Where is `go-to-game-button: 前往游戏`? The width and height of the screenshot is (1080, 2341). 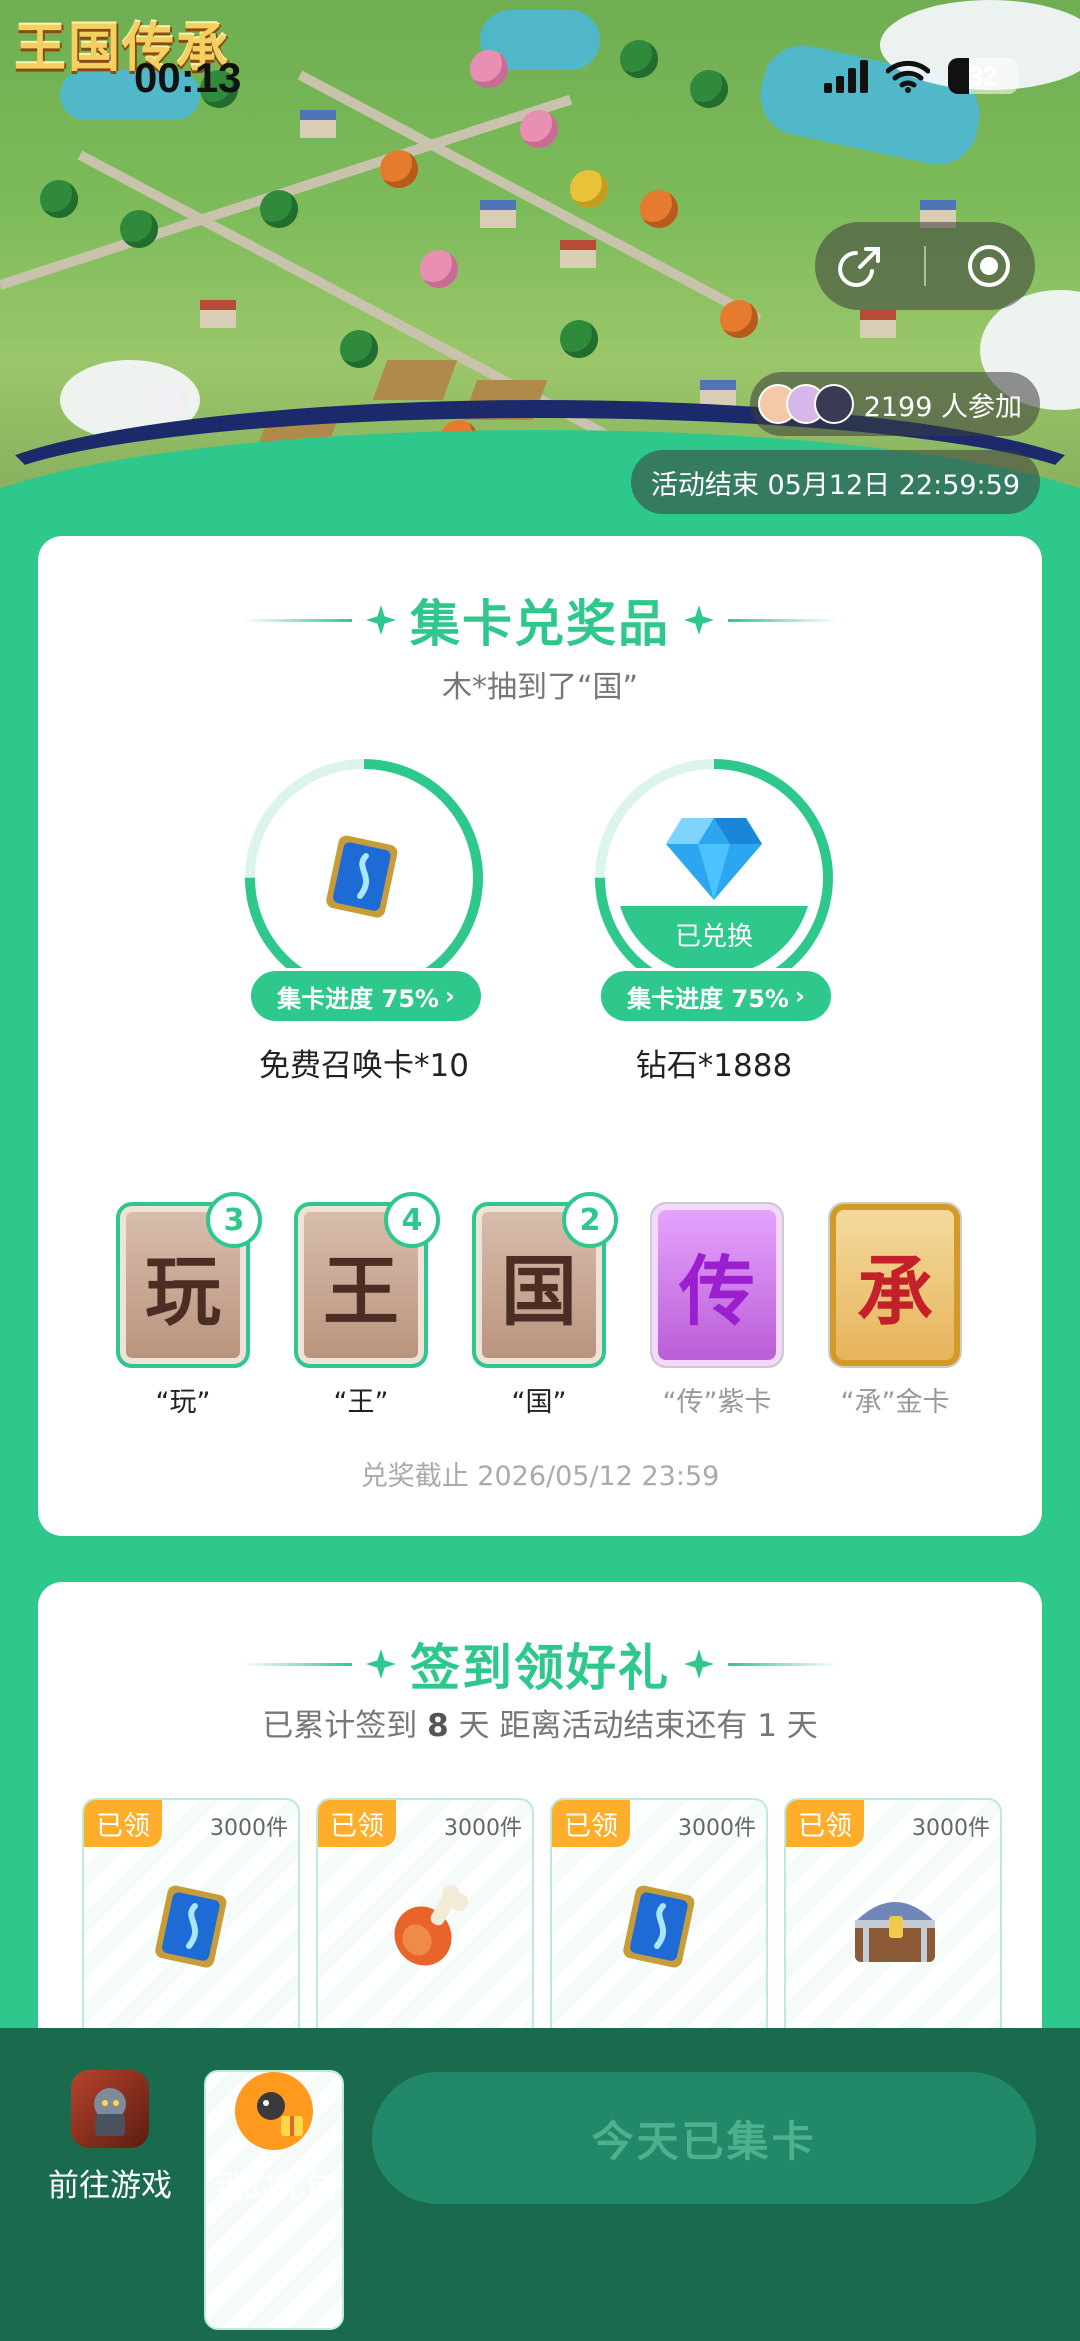
go-to-game-button: 前往游戏 is located at coordinates (110, 2137).